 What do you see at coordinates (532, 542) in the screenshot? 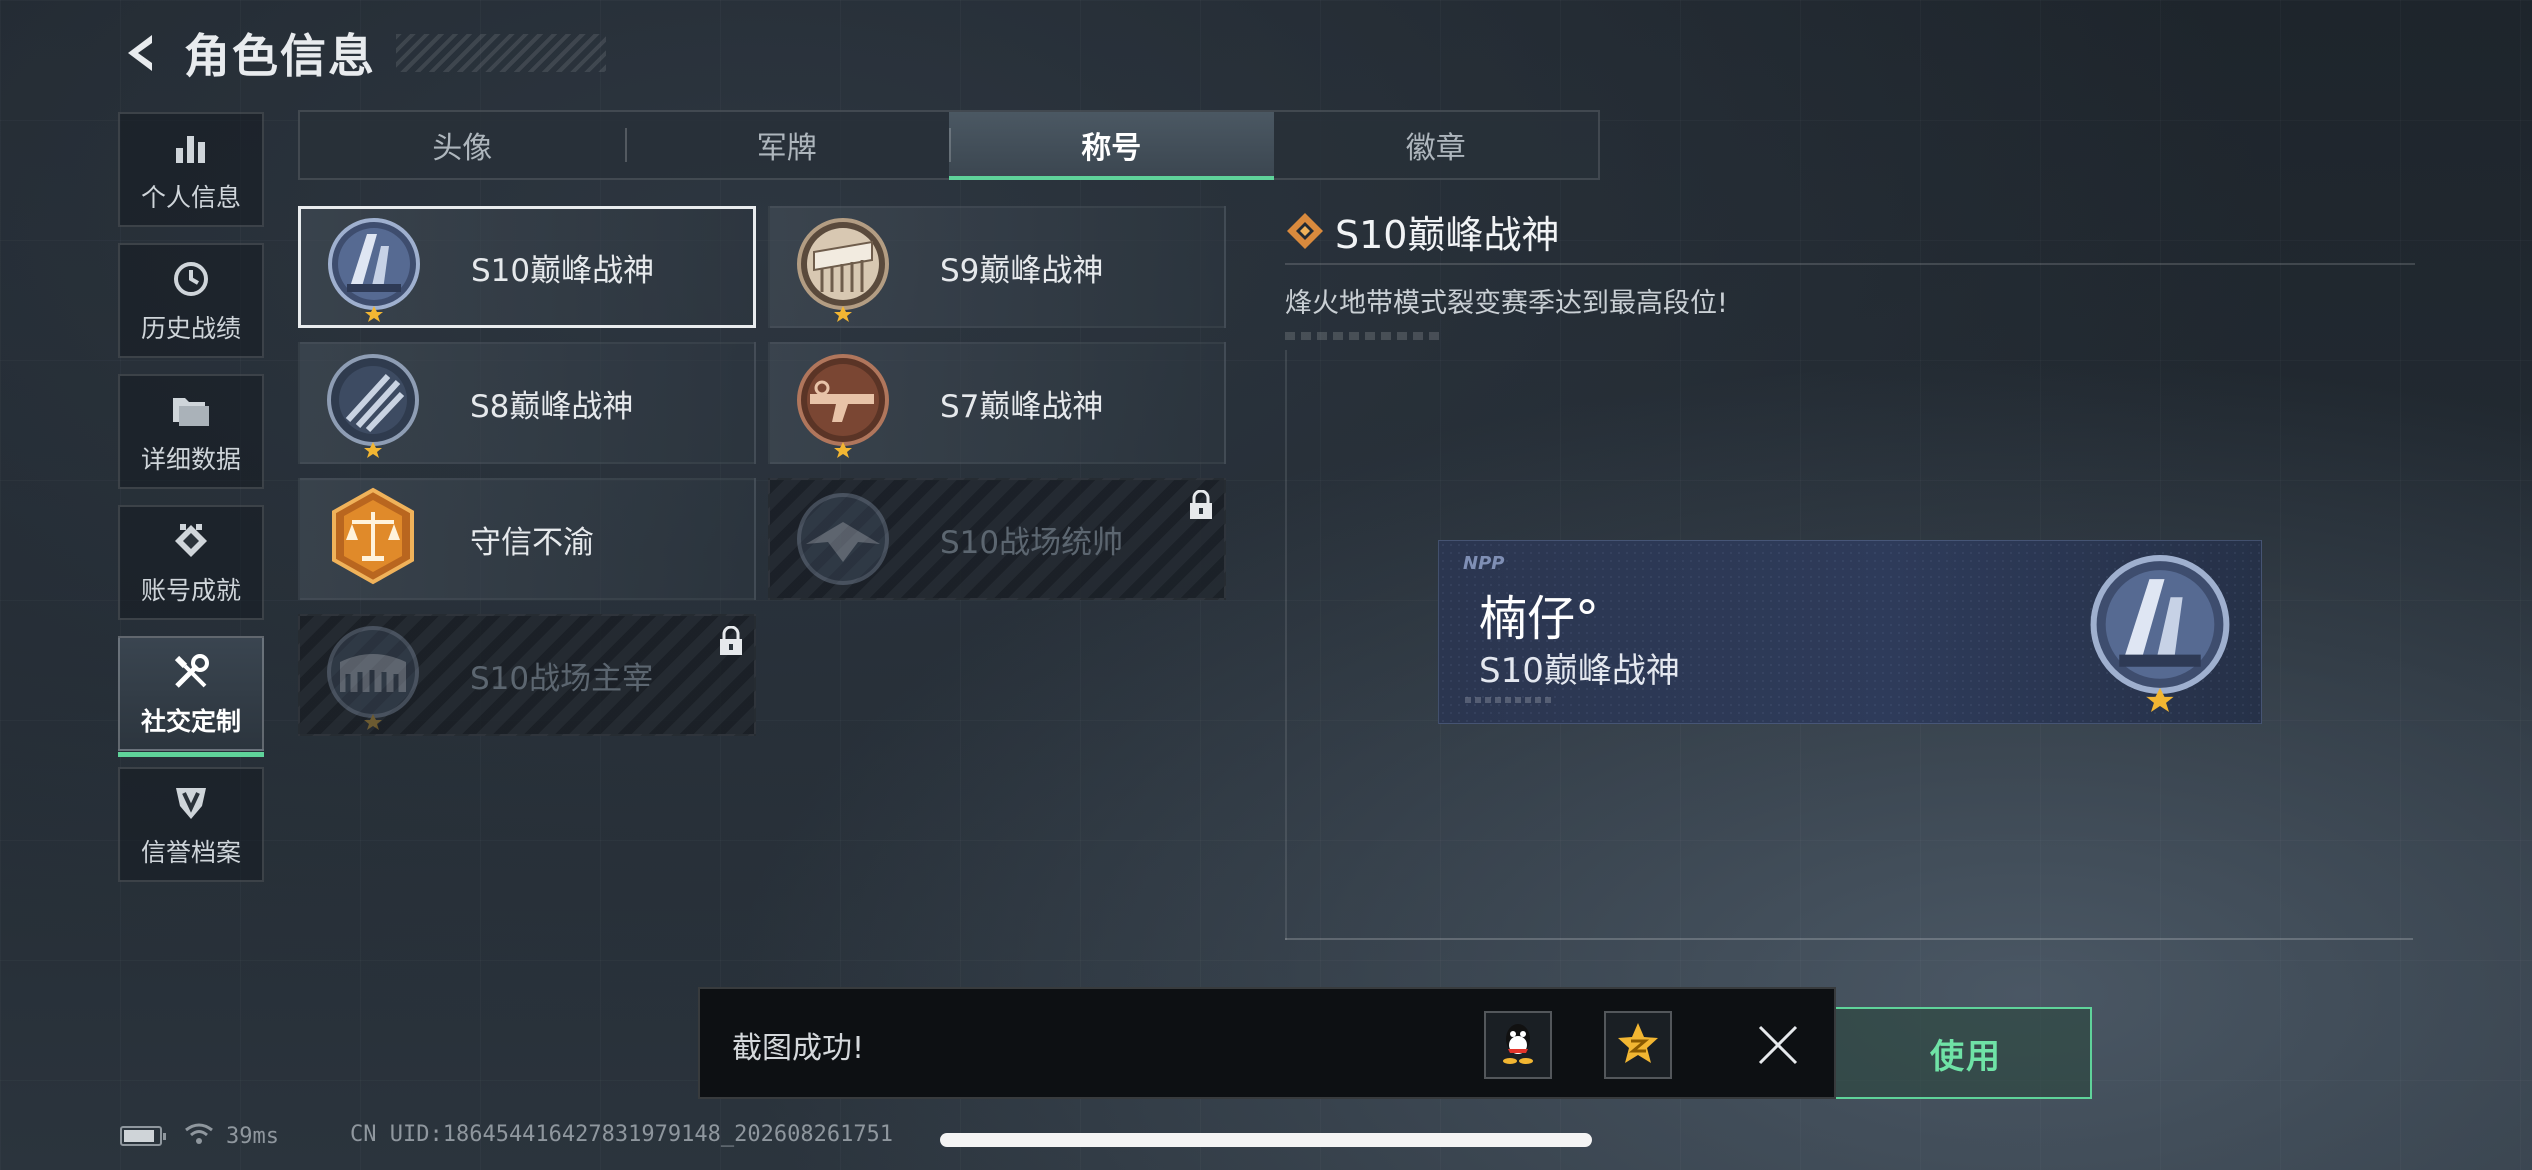
I see `title-name: 守信不渝` at bounding box center [532, 542].